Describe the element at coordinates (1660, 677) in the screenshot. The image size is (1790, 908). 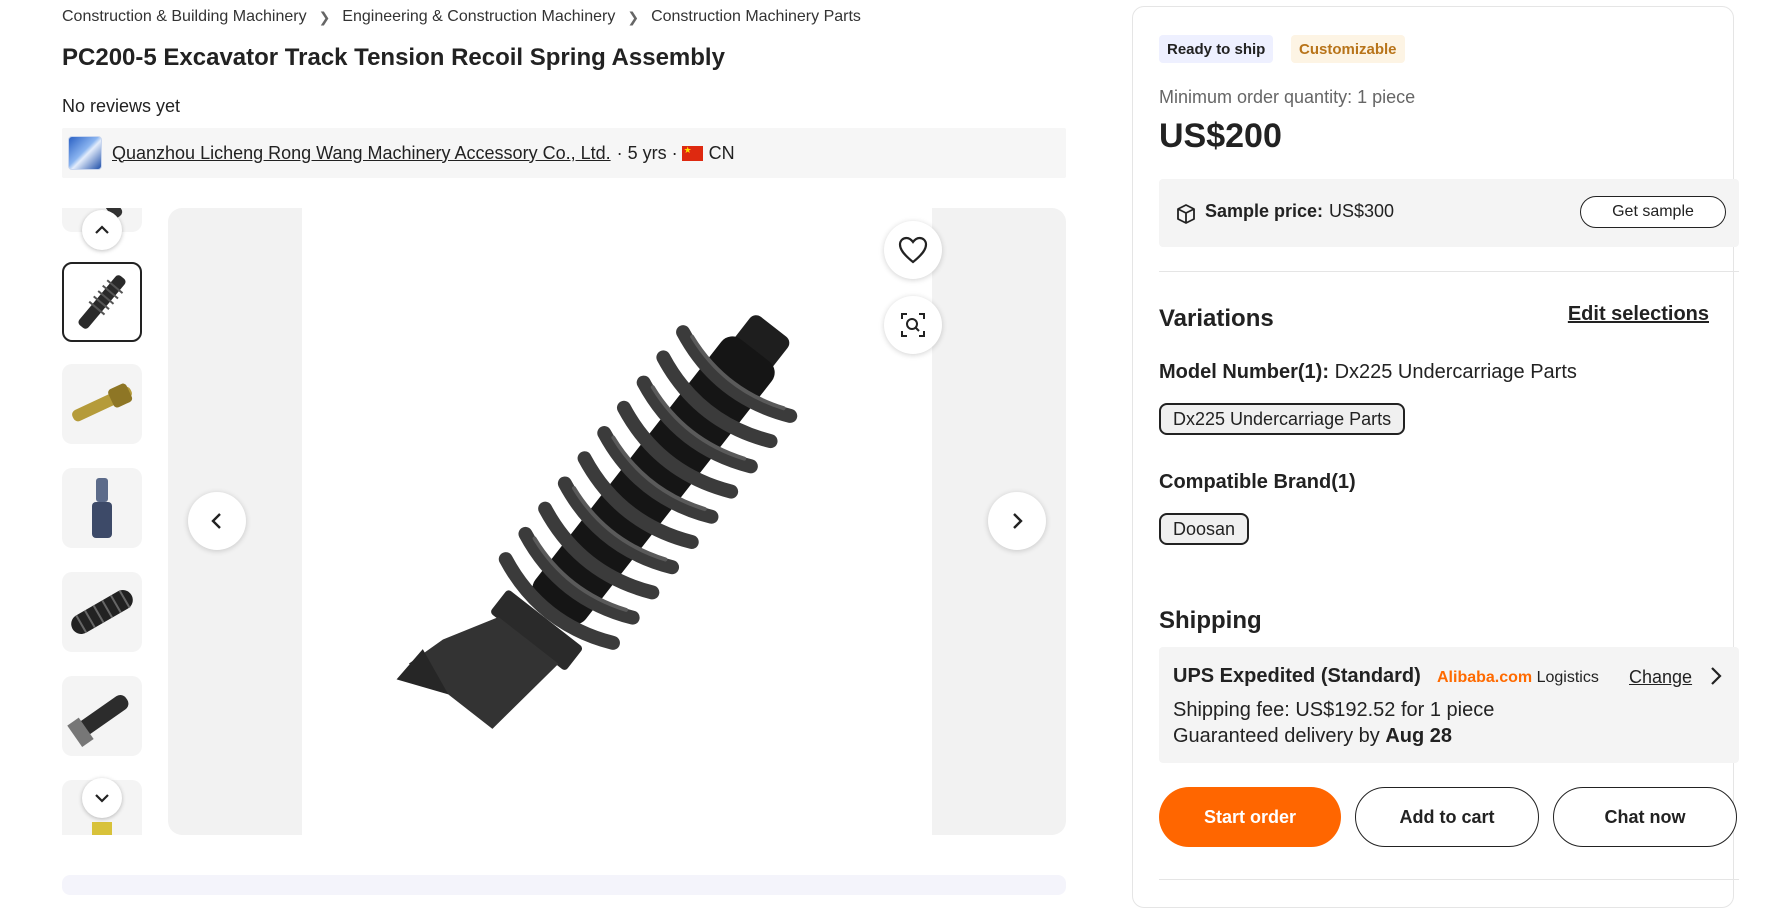
I see `change-shipping-link: Change` at that location.